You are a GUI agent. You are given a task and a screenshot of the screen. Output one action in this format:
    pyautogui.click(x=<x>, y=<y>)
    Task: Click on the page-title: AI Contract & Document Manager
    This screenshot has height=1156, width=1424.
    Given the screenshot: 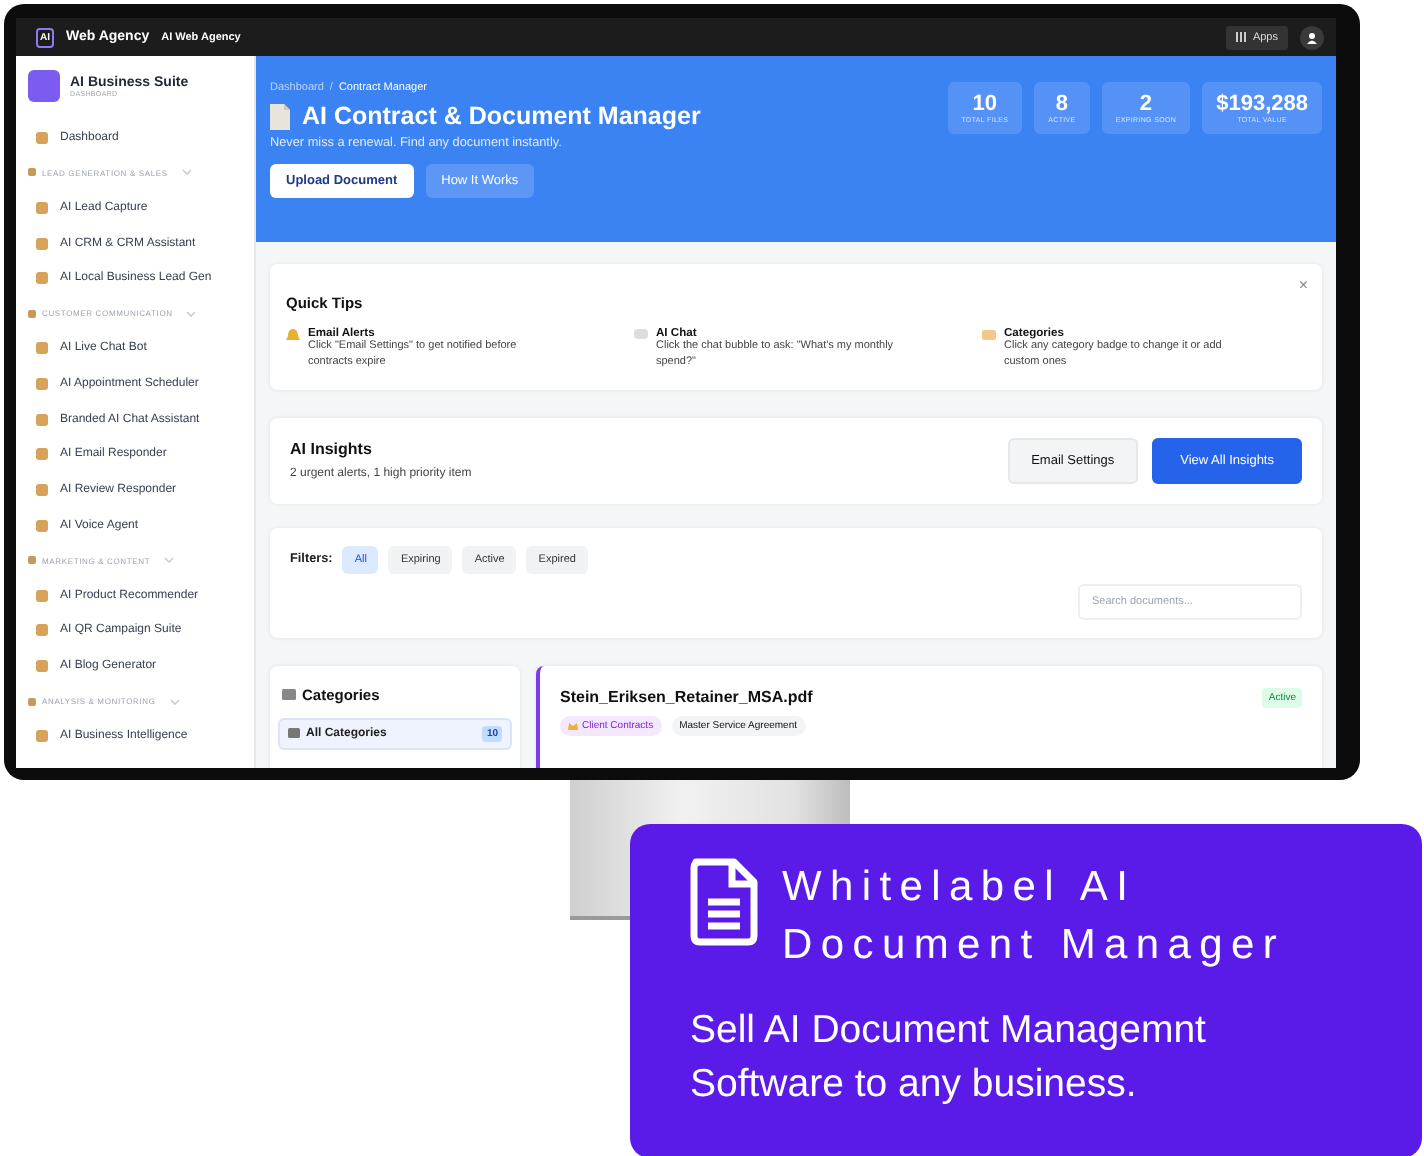 What is the action you would take?
    pyautogui.click(x=501, y=116)
    